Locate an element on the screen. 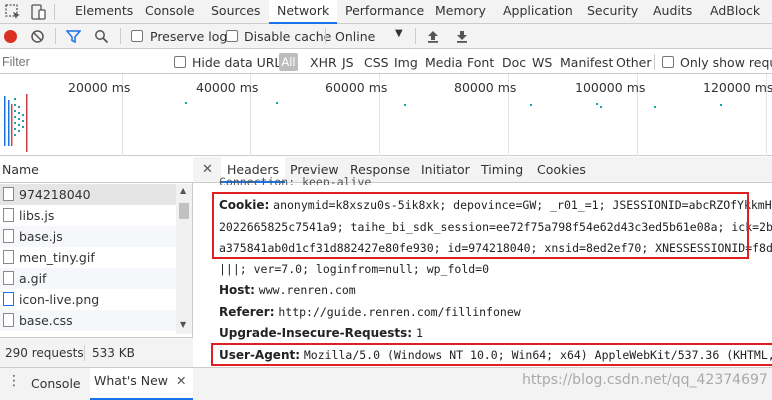  header-value: 1 is located at coordinates (419, 333).